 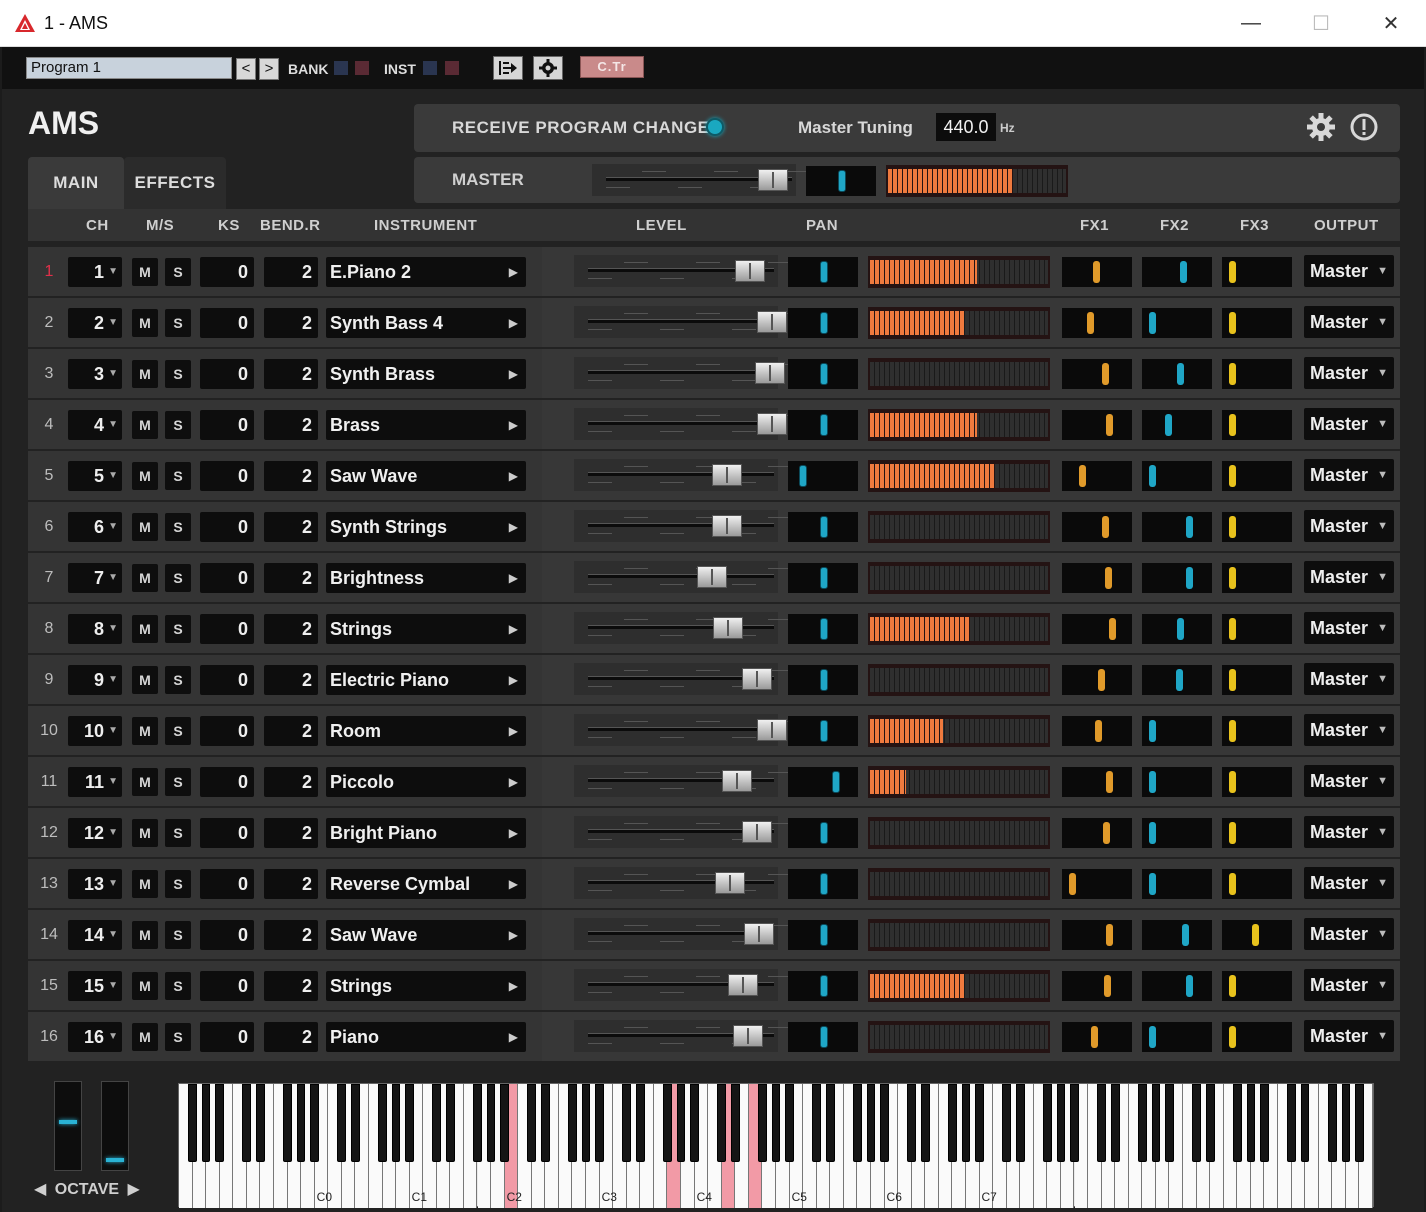 What do you see at coordinates (426, 374) in the screenshot?
I see `instrument-selector: Synth Brass ▶` at bounding box center [426, 374].